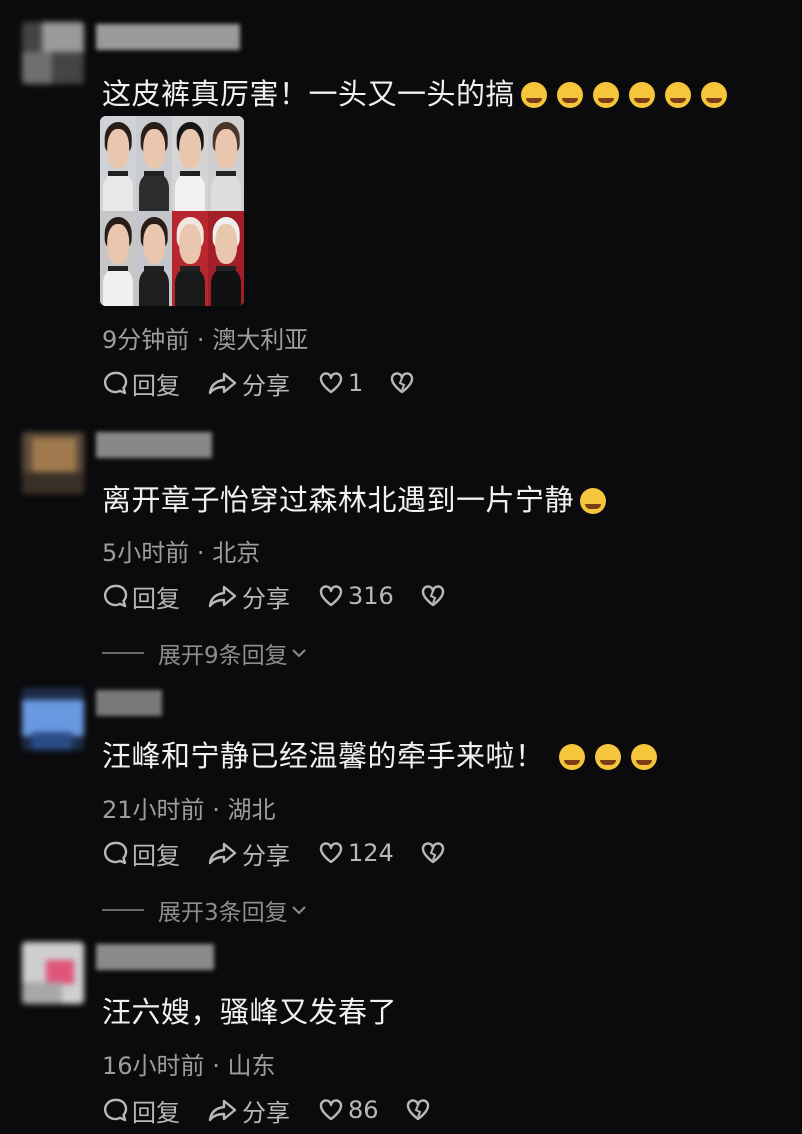 This screenshot has height=1134, width=802. What do you see at coordinates (371, 853) in the screenshot?
I see `like-count: 124` at bounding box center [371, 853].